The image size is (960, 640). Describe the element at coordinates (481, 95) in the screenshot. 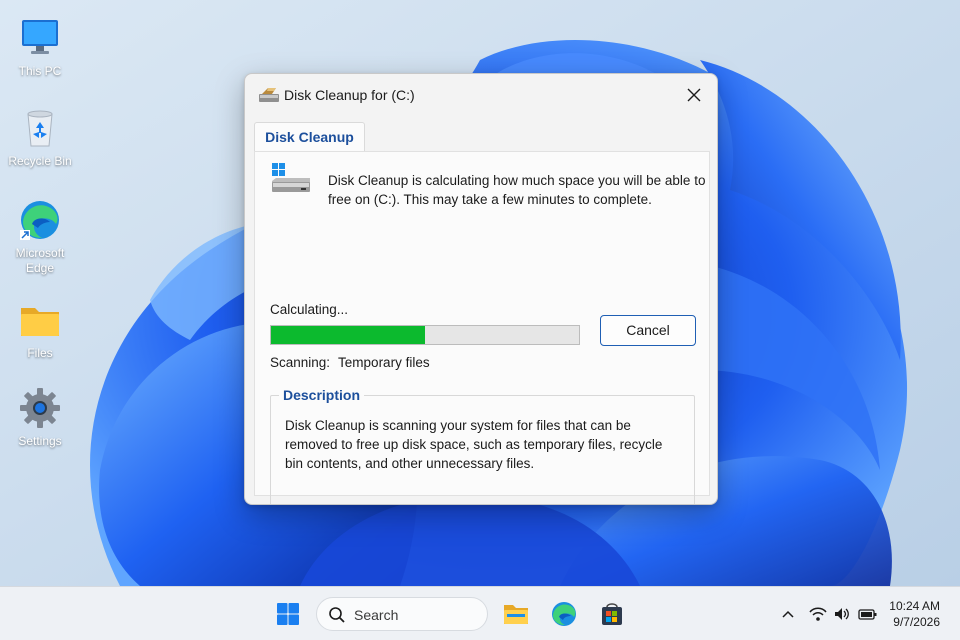

I see `title-bar: Disk Cleanup for (C:)` at that location.